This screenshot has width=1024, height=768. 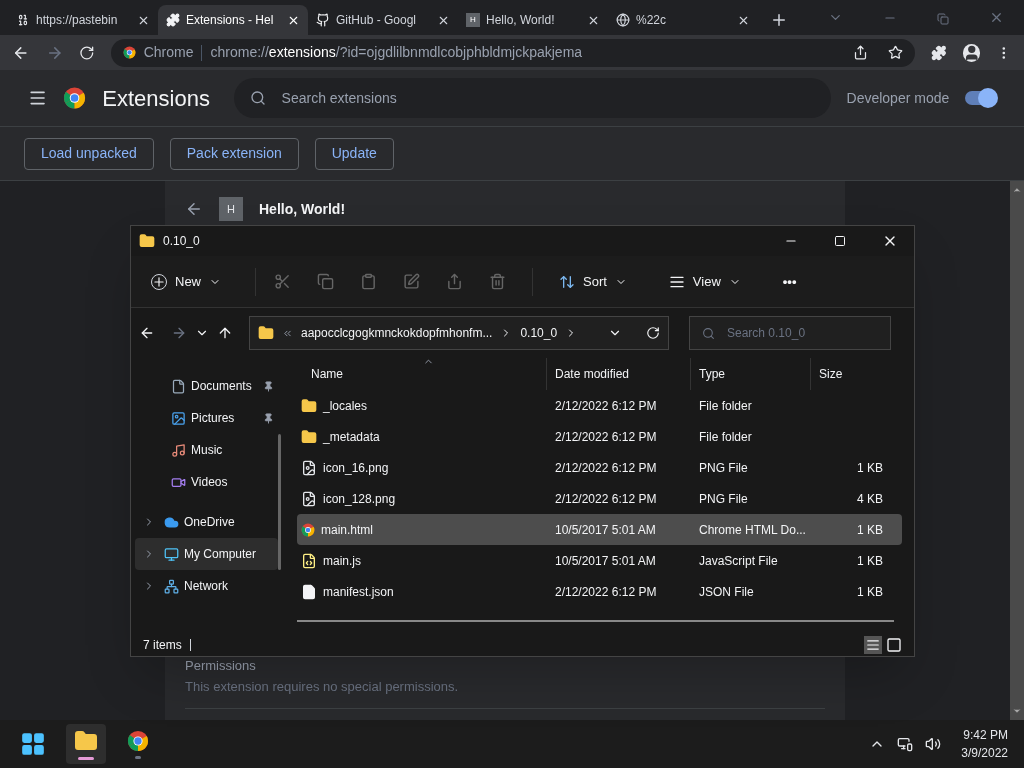 What do you see at coordinates (302, 209) in the screenshot?
I see `extension-name: Hello, World!` at bounding box center [302, 209].